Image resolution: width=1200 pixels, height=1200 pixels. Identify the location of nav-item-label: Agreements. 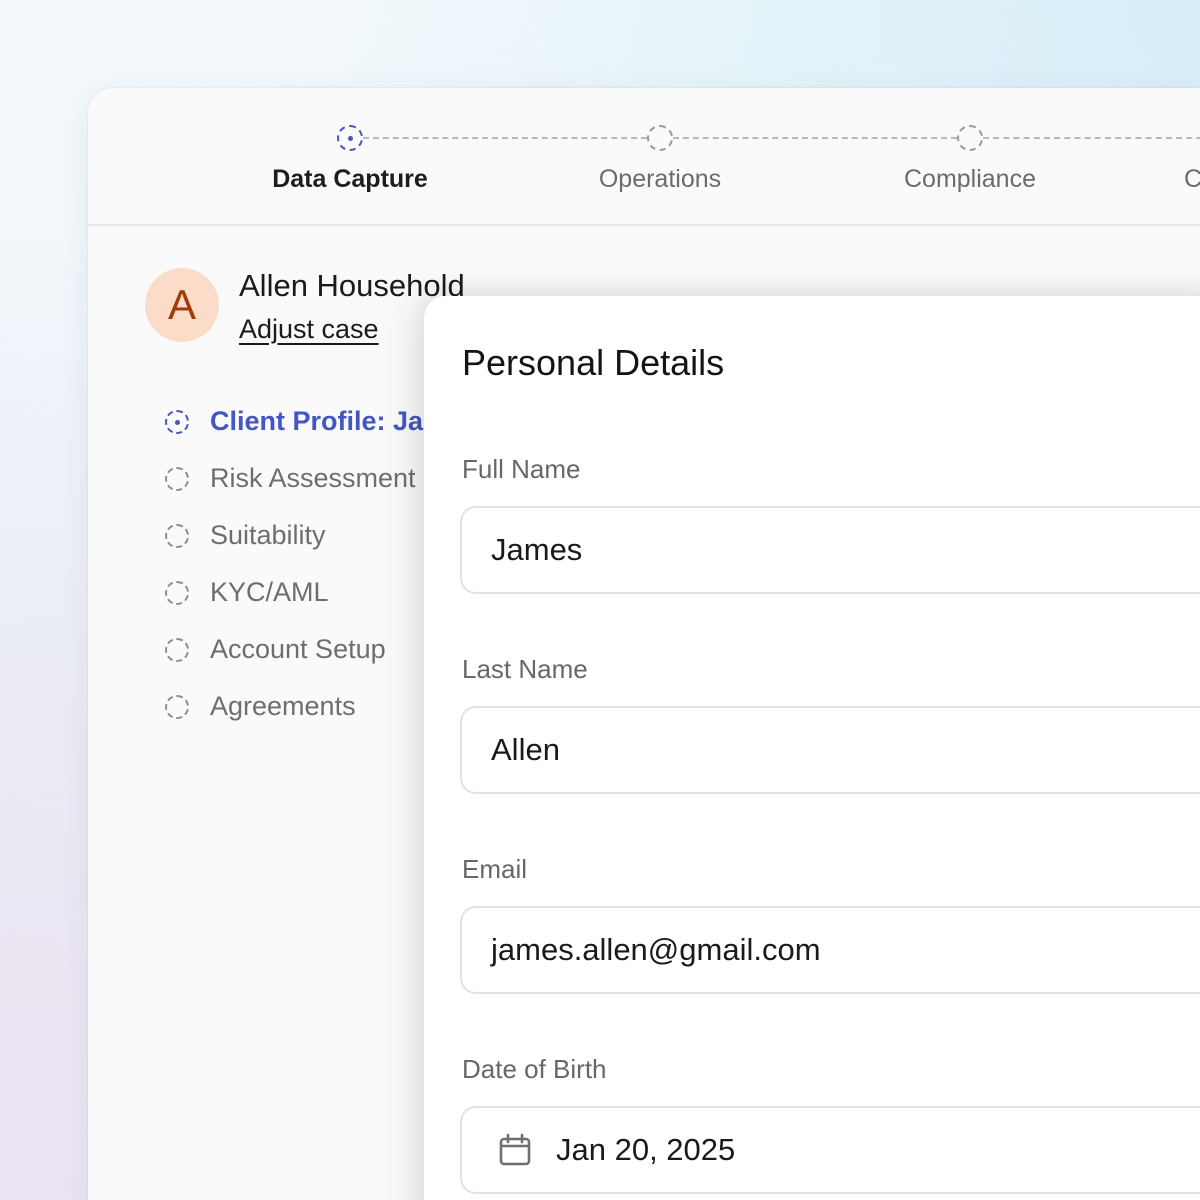
(283, 706).